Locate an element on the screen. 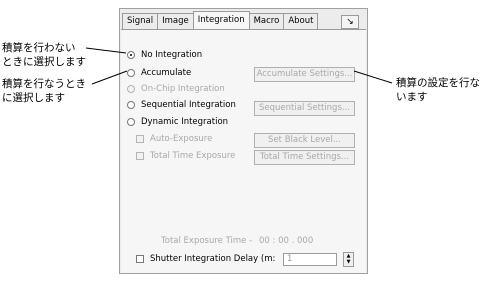 The image size is (493, 281). annotation-no-integration: 積算を行わない ときに選択します is located at coordinates (44, 55).